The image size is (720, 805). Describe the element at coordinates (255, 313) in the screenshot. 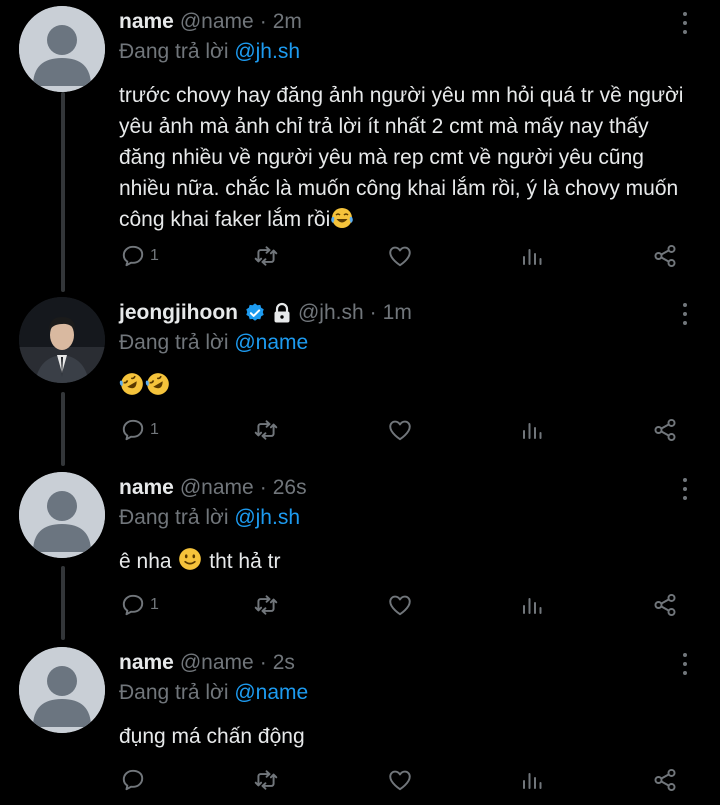

I see `verified-badge-icon` at that location.